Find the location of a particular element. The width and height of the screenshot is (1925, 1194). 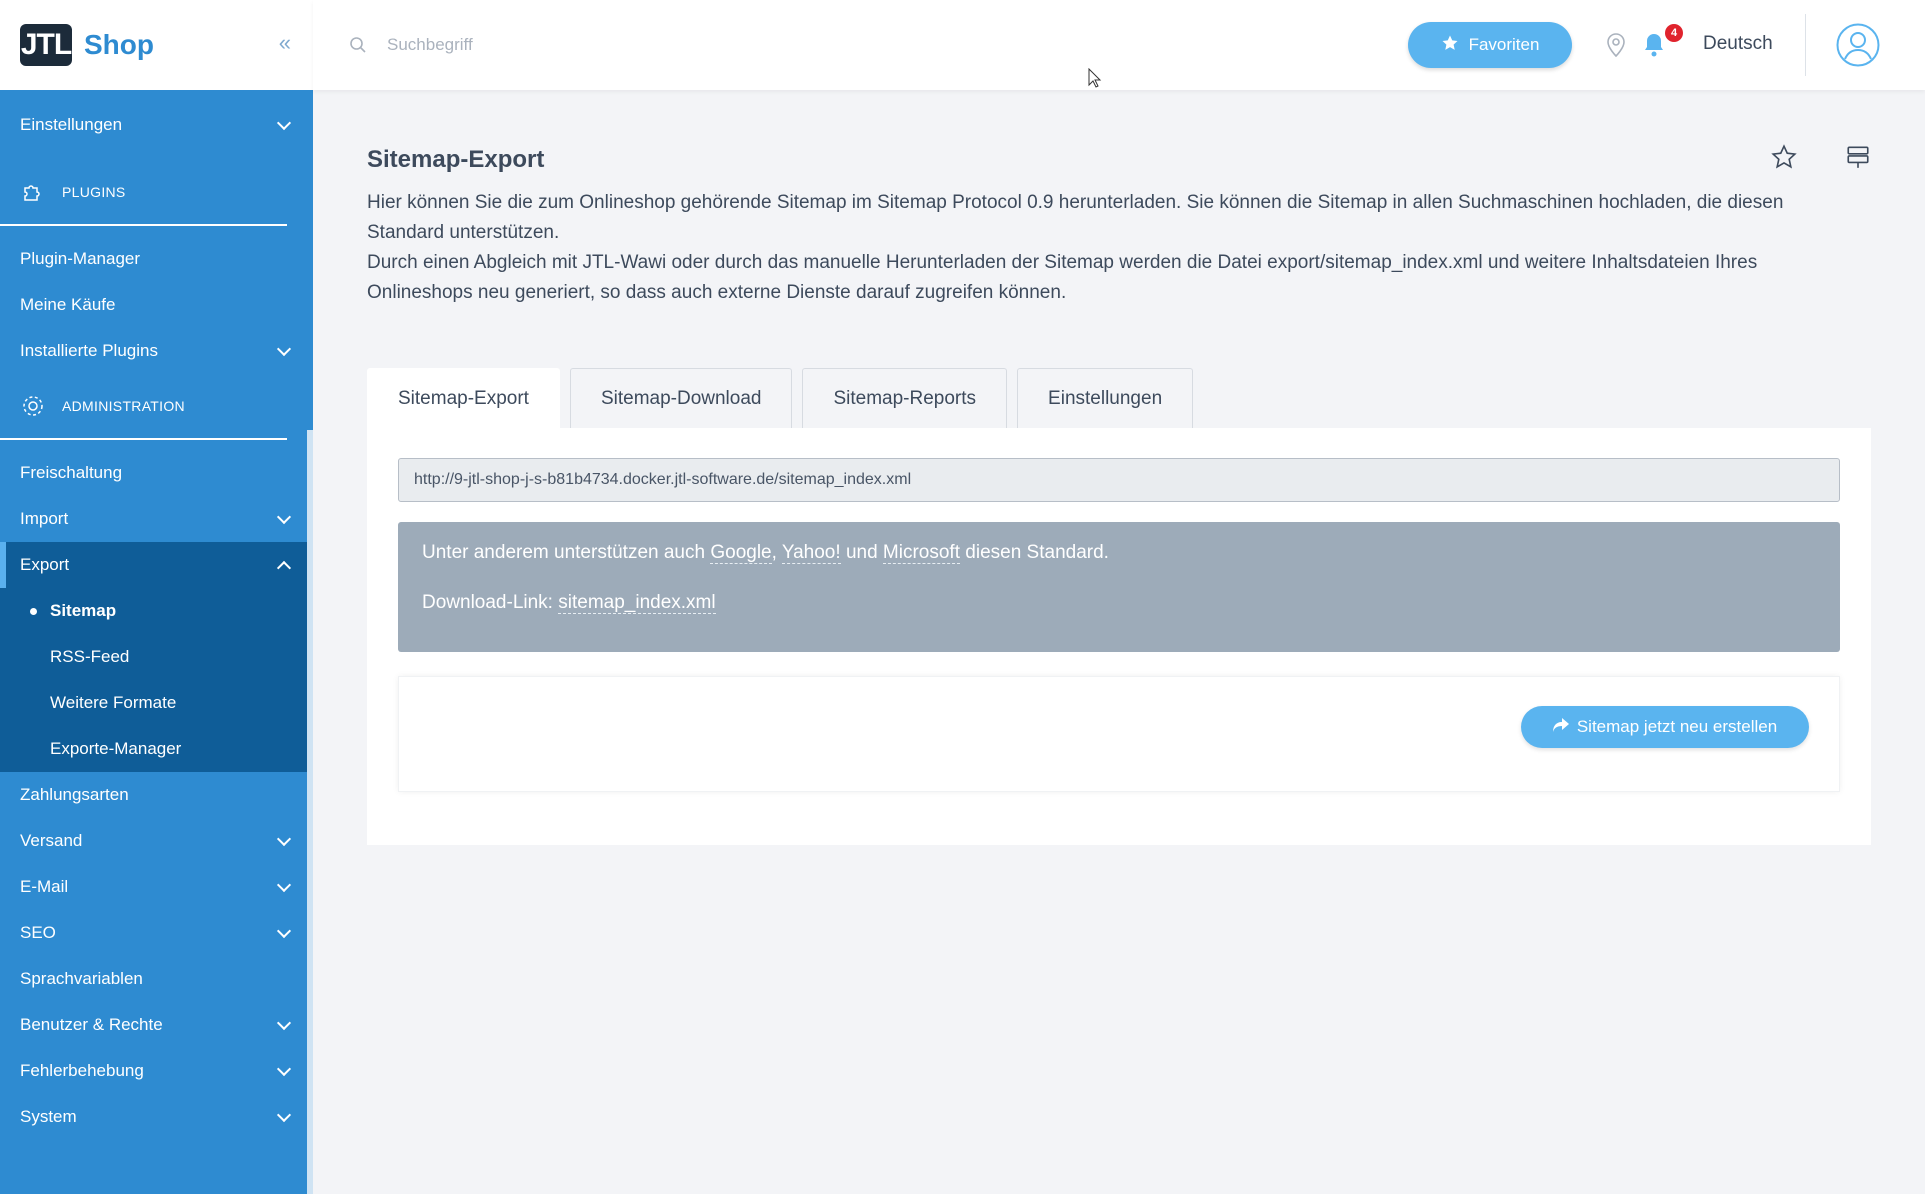

regenerate-label: Sitemap jetzt neu erstellen is located at coordinates (1677, 726).